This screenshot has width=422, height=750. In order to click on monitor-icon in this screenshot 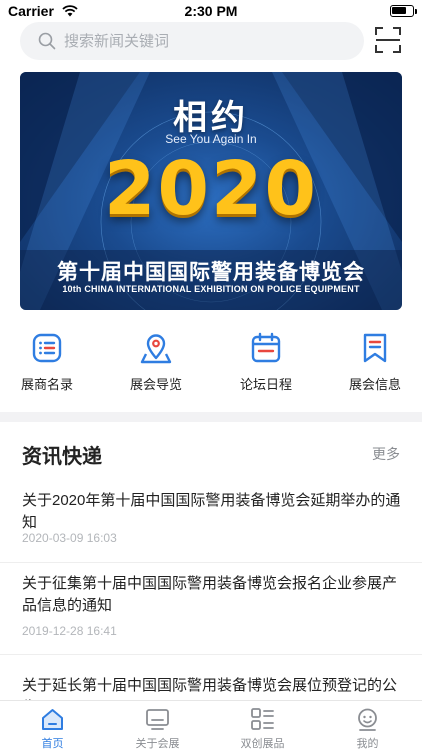, I will do `click(157, 719)`.